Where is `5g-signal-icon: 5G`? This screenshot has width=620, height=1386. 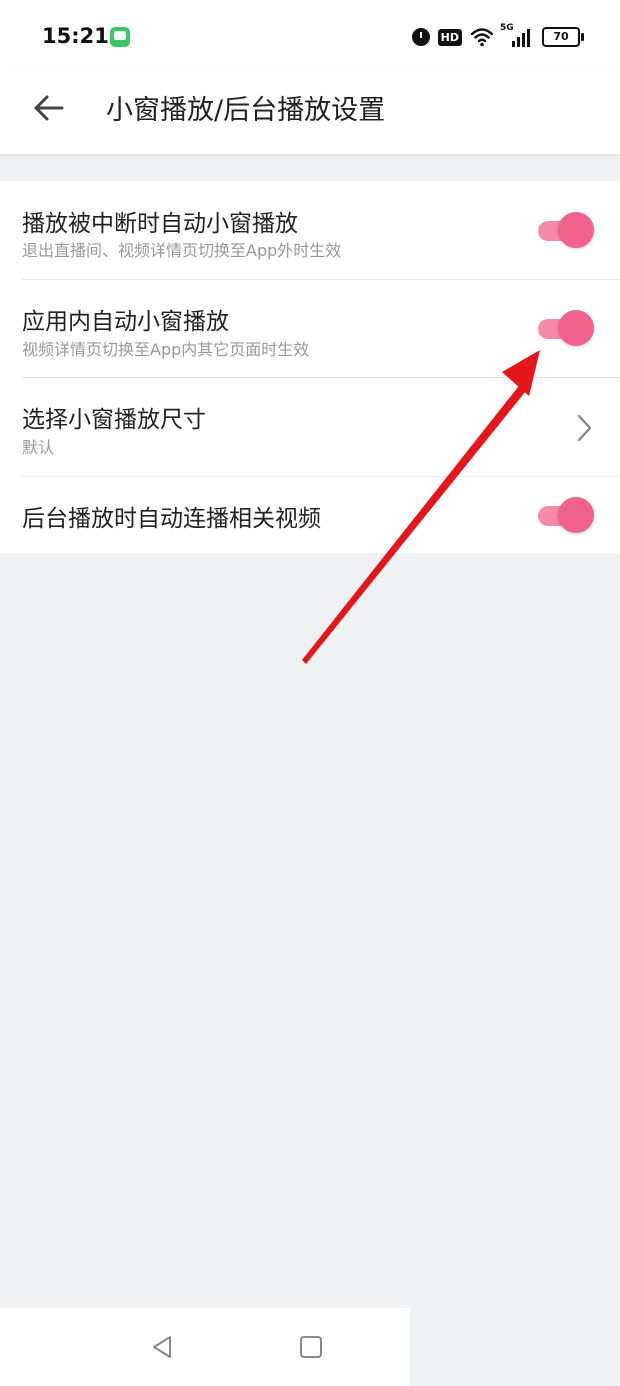
5g-signal-icon: 5G is located at coordinates (515, 35).